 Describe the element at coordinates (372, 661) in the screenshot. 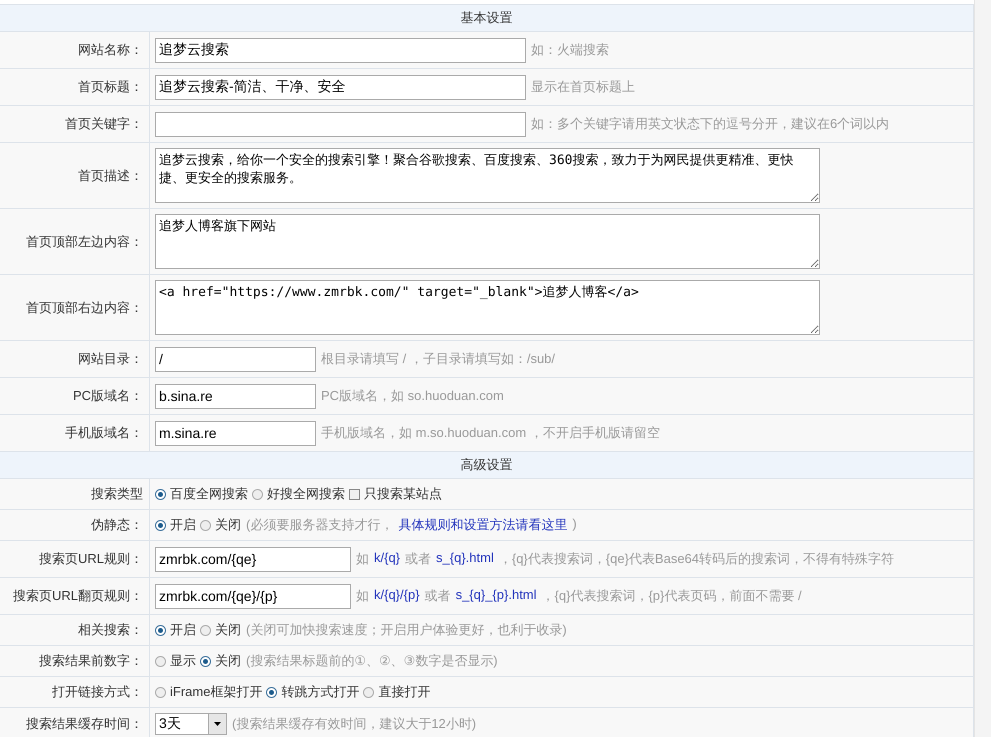

I see `hint-text: (搜索结果标题前的①、②、③数字是否显示)` at that location.